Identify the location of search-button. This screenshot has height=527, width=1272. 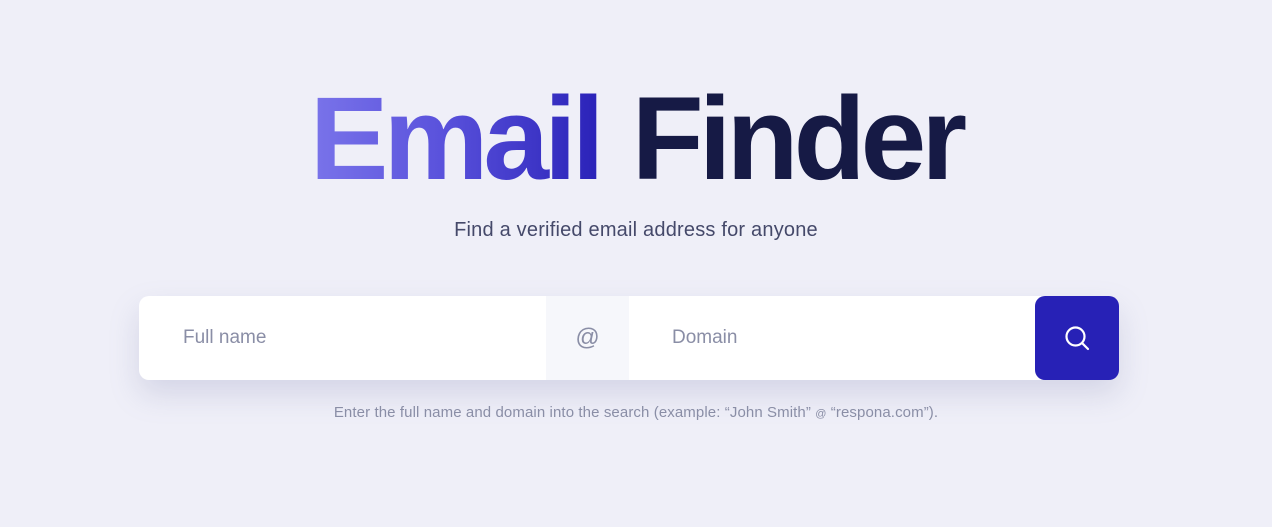
(1077, 338).